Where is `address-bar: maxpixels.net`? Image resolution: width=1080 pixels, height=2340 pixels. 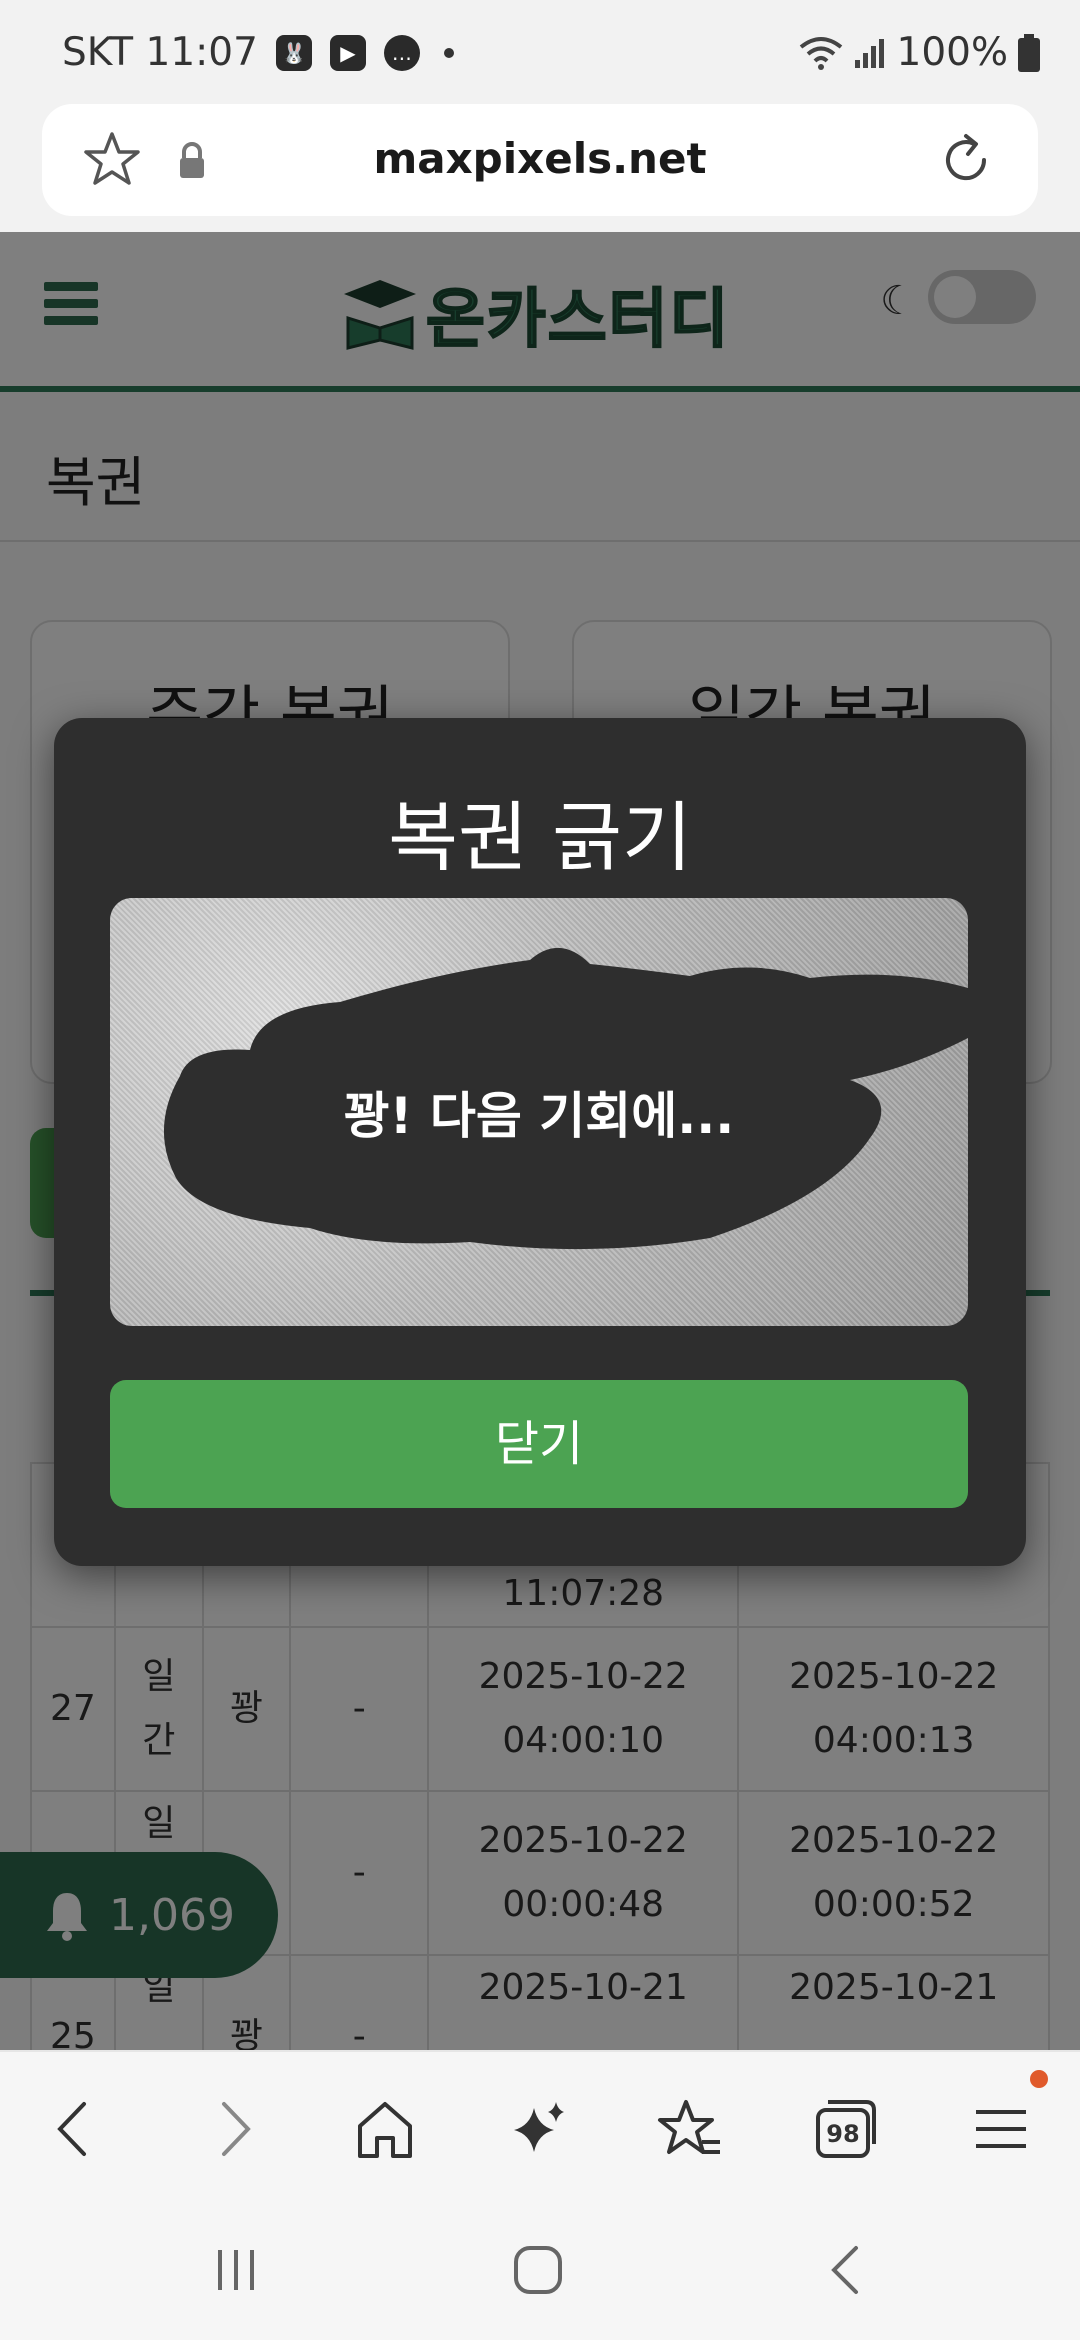
address-bar: maxpixels.net is located at coordinates (540, 160).